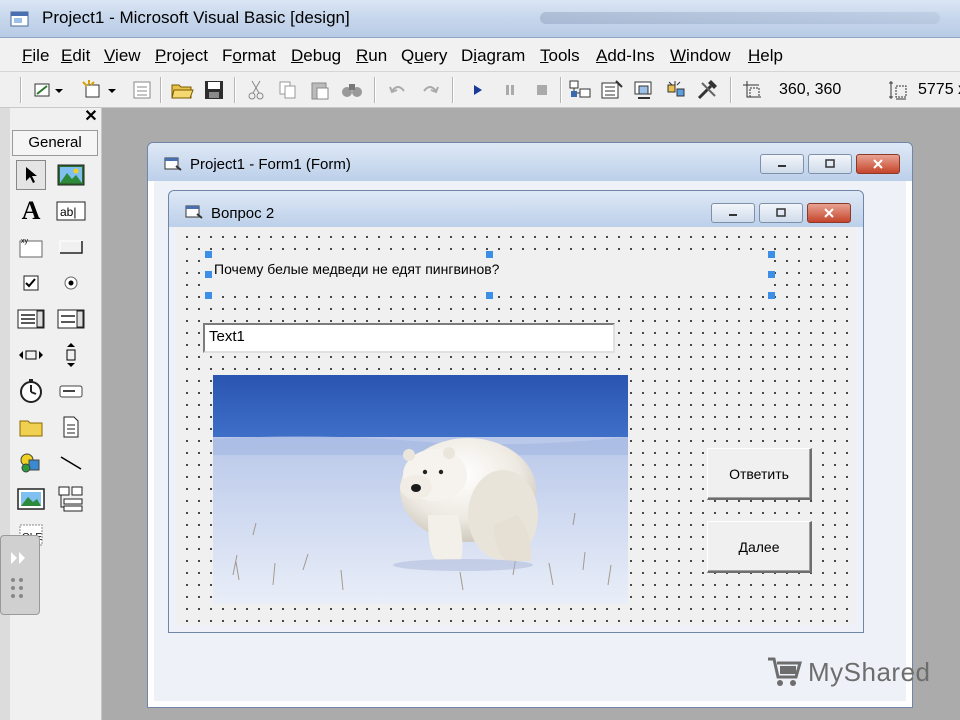  Describe the element at coordinates (752, 90) in the screenshot. I see `position-icon` at that location.